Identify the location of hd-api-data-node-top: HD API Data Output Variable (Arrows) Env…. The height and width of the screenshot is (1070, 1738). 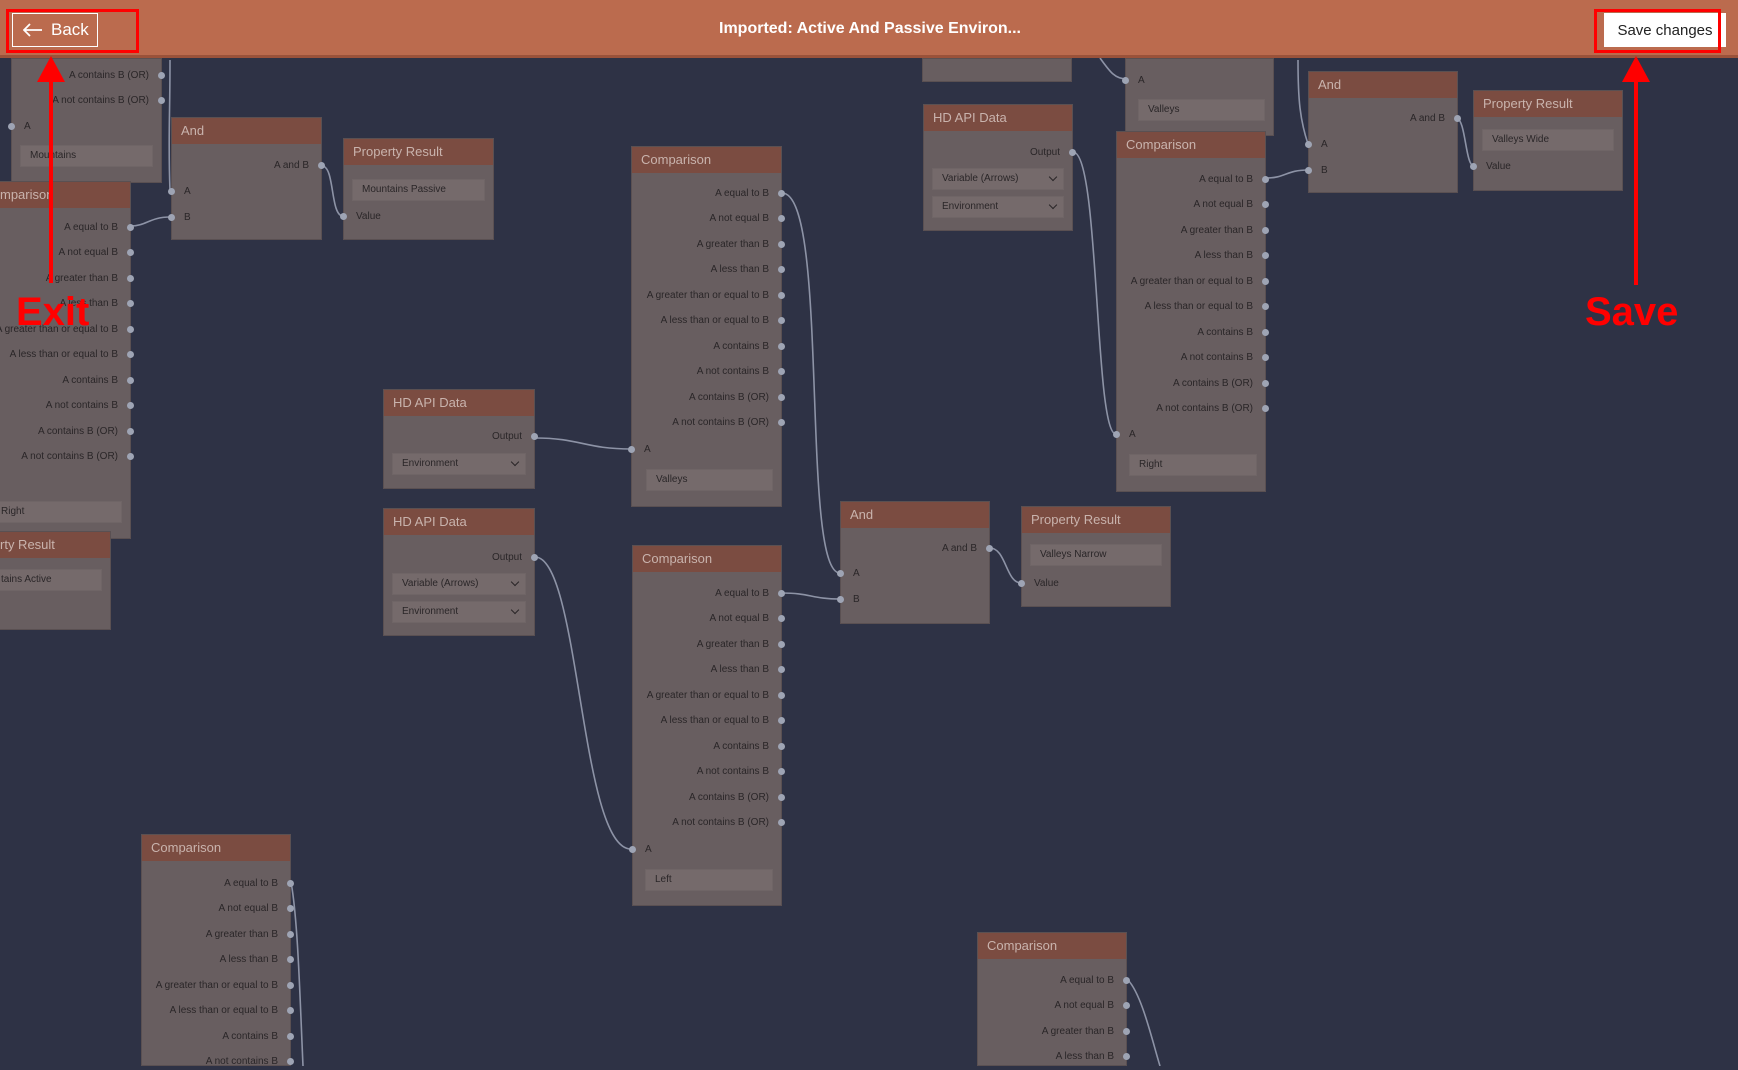
(999, 167).